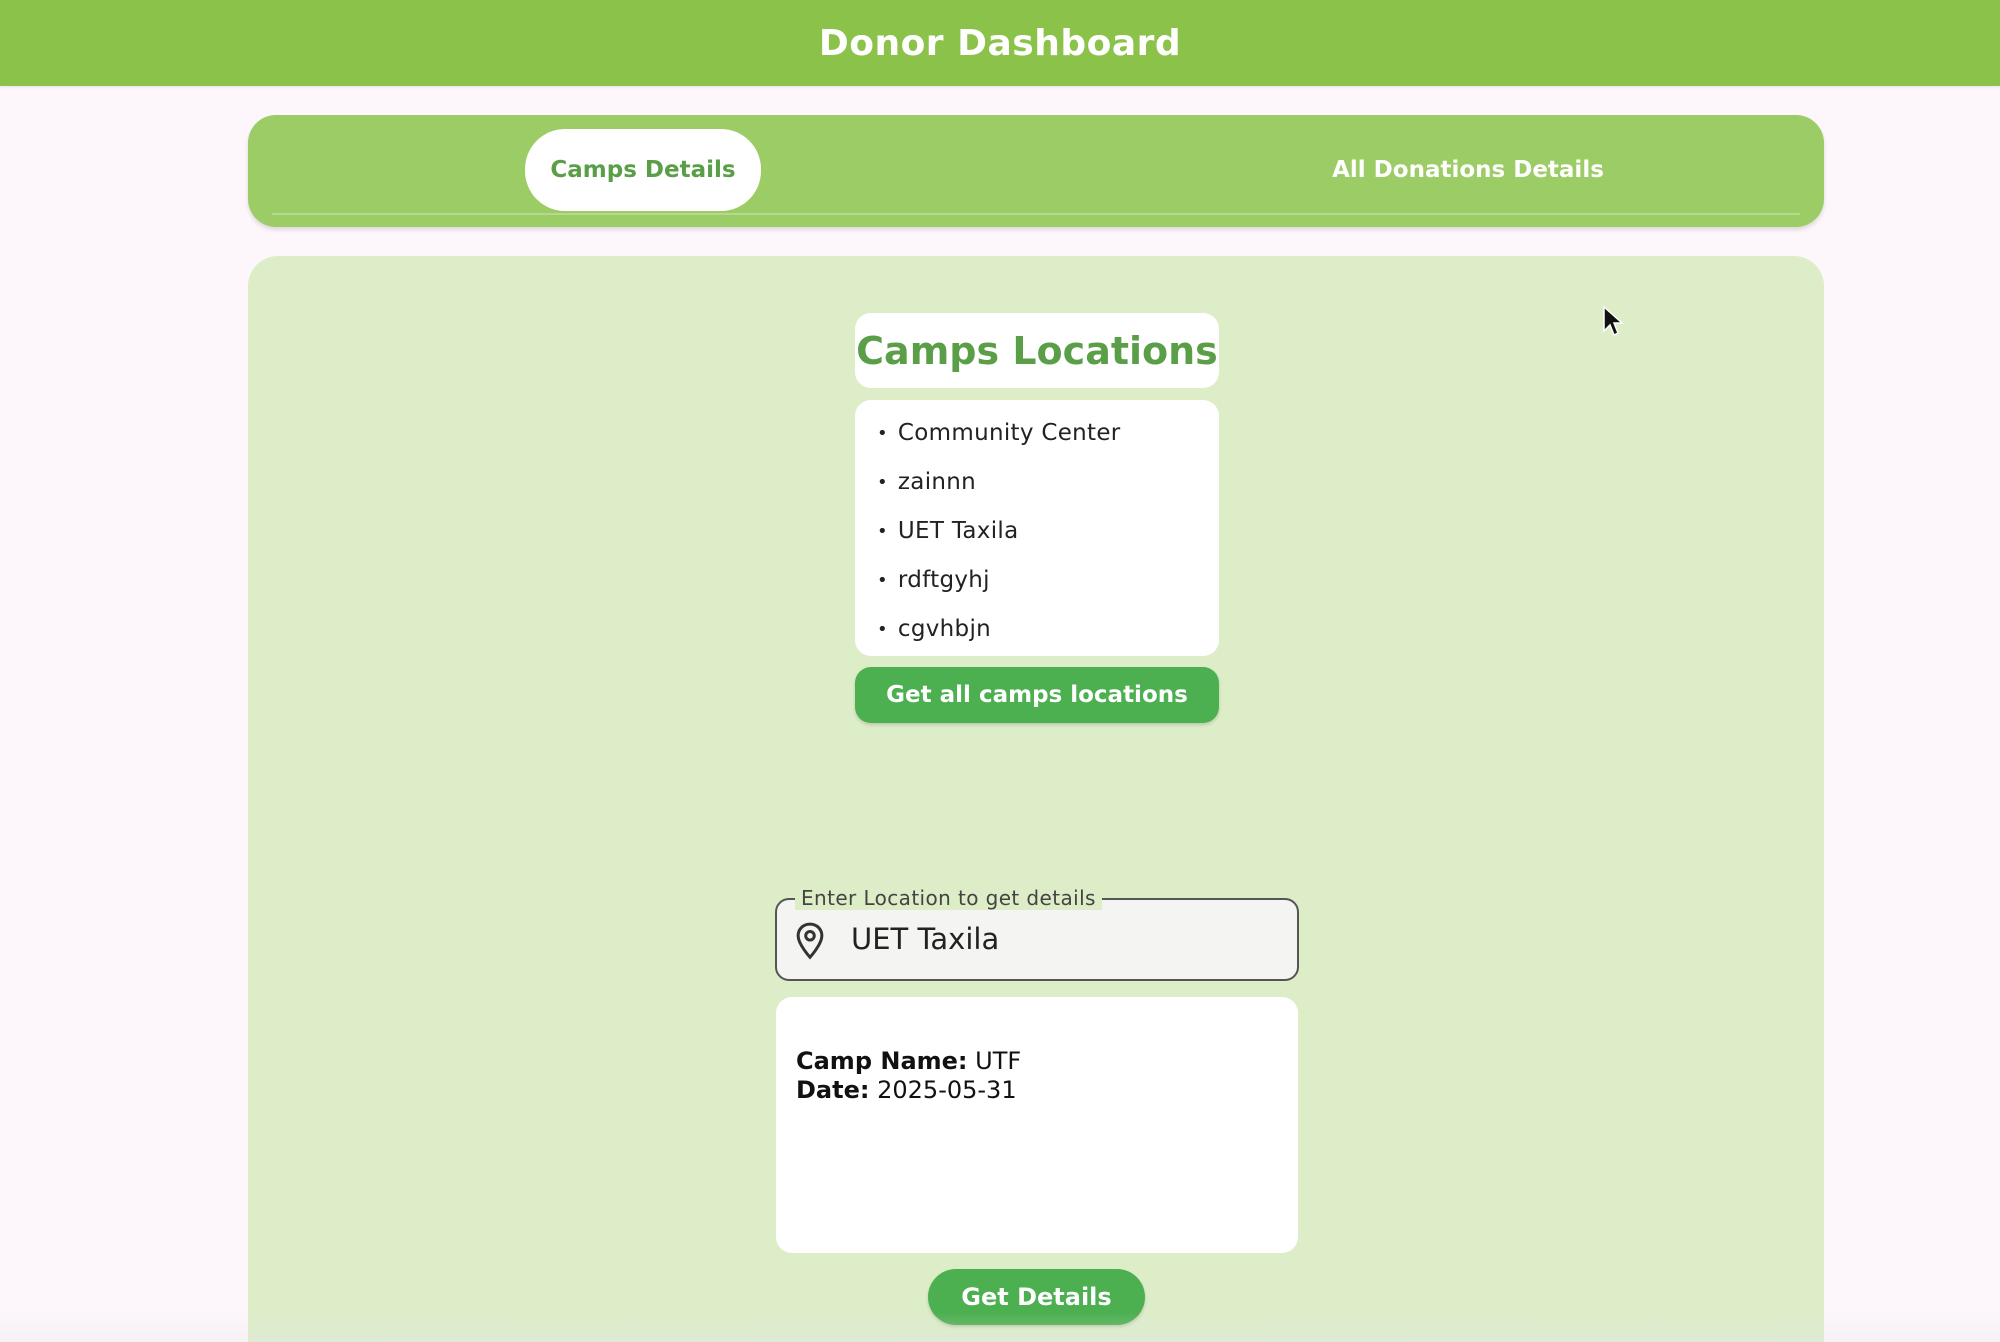 The image size is (2000, 1342). What do you see at coordinates (998, 1061) in the screenshot?
I see `camp-name-value: UTF` at bounding box center [998, 1061].